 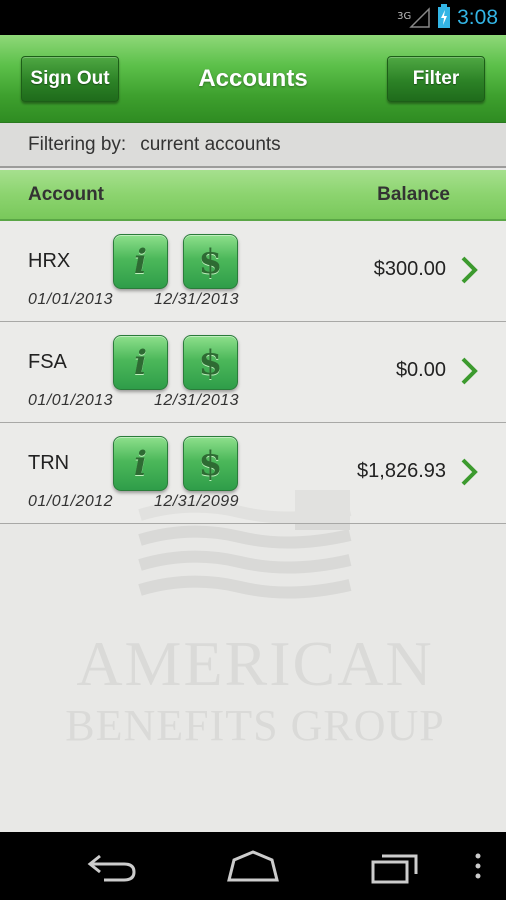 What do you see at coordinates (253, 17) in the screenshot?
I see `status-bar: 3G 3:08` at bounding box center [253, 17].